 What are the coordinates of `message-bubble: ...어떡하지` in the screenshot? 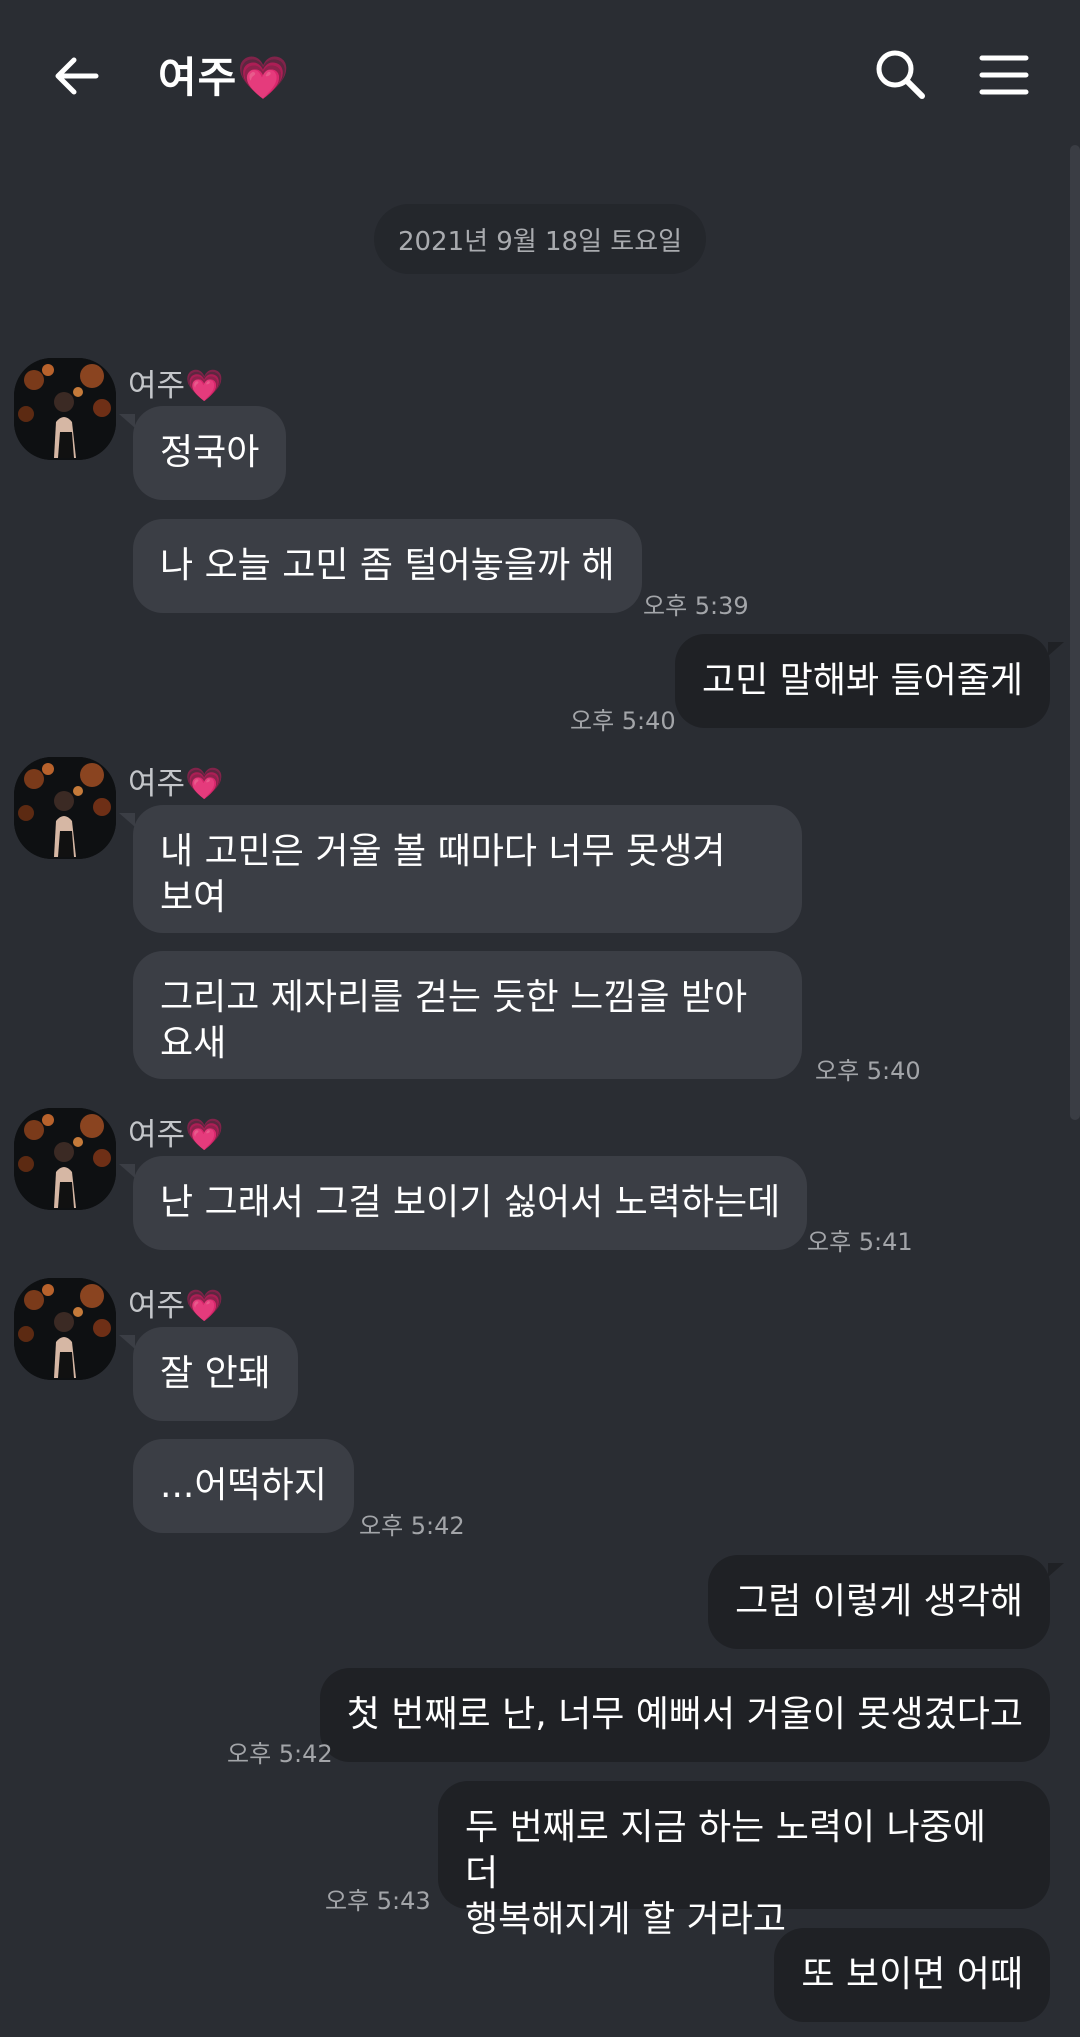 It's located at (243, 1486).